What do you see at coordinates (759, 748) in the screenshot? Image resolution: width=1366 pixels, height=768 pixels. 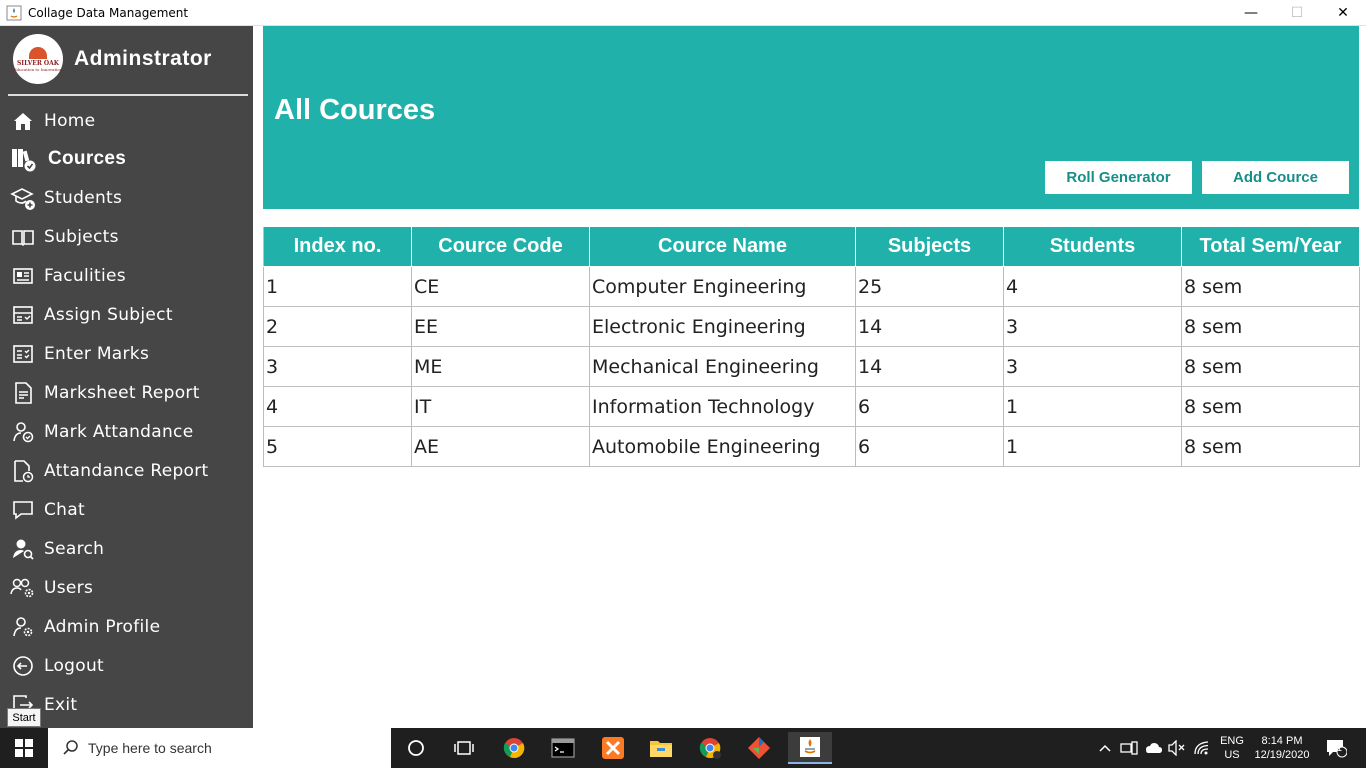 I see `git-icon` at bounding box center [759, 748].